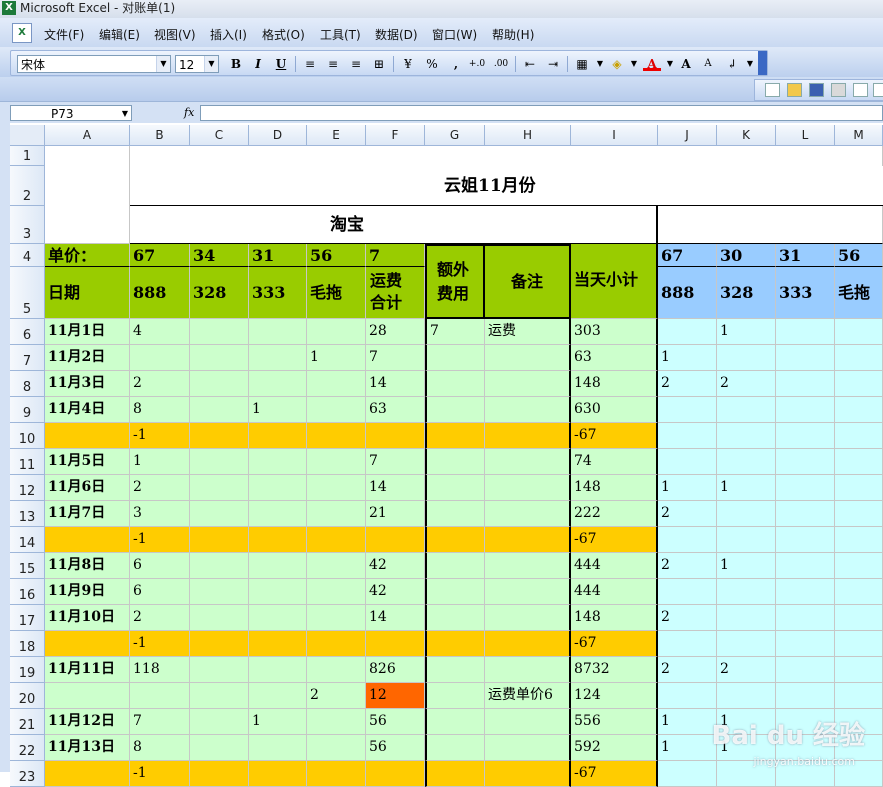 This screenshot has height=787, width=883. What do you see at coordinates (687, 293) in the screenshot?
I see `item-header: 888` at bounding box center [687, 293].